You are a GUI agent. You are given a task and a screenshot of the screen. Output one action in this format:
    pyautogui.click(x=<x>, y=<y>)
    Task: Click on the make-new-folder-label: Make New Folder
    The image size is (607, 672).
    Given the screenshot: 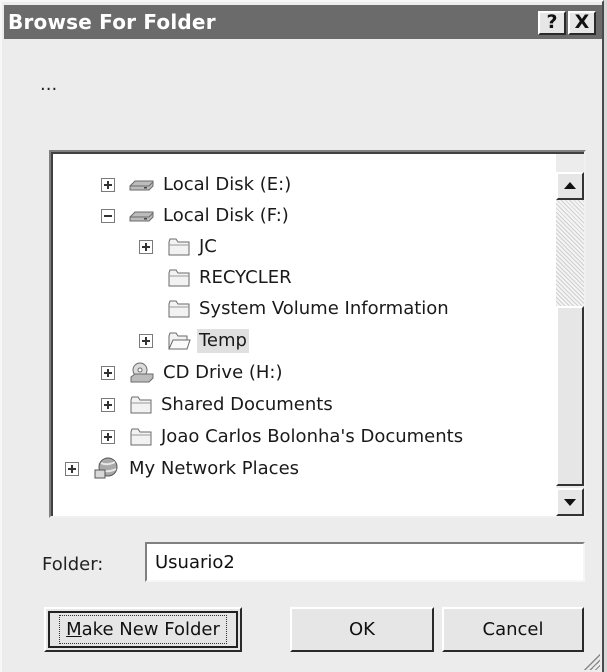 What is the action you would take?
    pyautogui.click(x=143, y=629)
    